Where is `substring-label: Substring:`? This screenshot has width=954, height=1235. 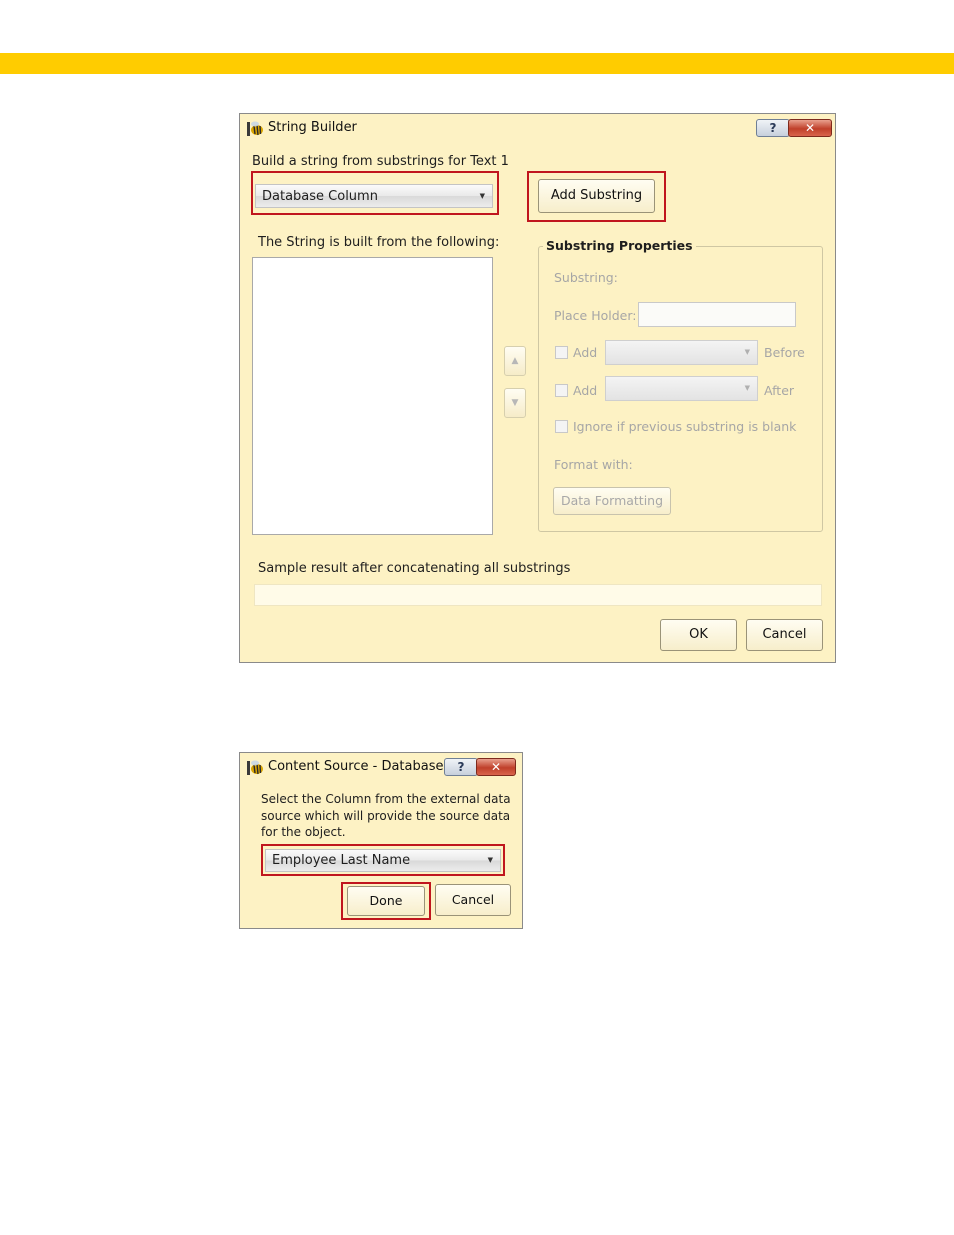 substring-label: Substring: is located at coordinates (586, 277).